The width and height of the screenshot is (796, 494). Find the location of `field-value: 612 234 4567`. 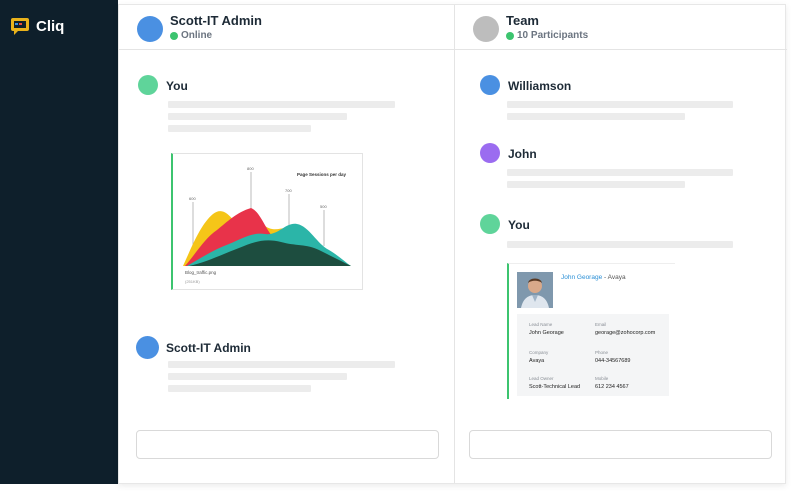

field-value: 612 234 4567 is located at coordinates (612, 387).